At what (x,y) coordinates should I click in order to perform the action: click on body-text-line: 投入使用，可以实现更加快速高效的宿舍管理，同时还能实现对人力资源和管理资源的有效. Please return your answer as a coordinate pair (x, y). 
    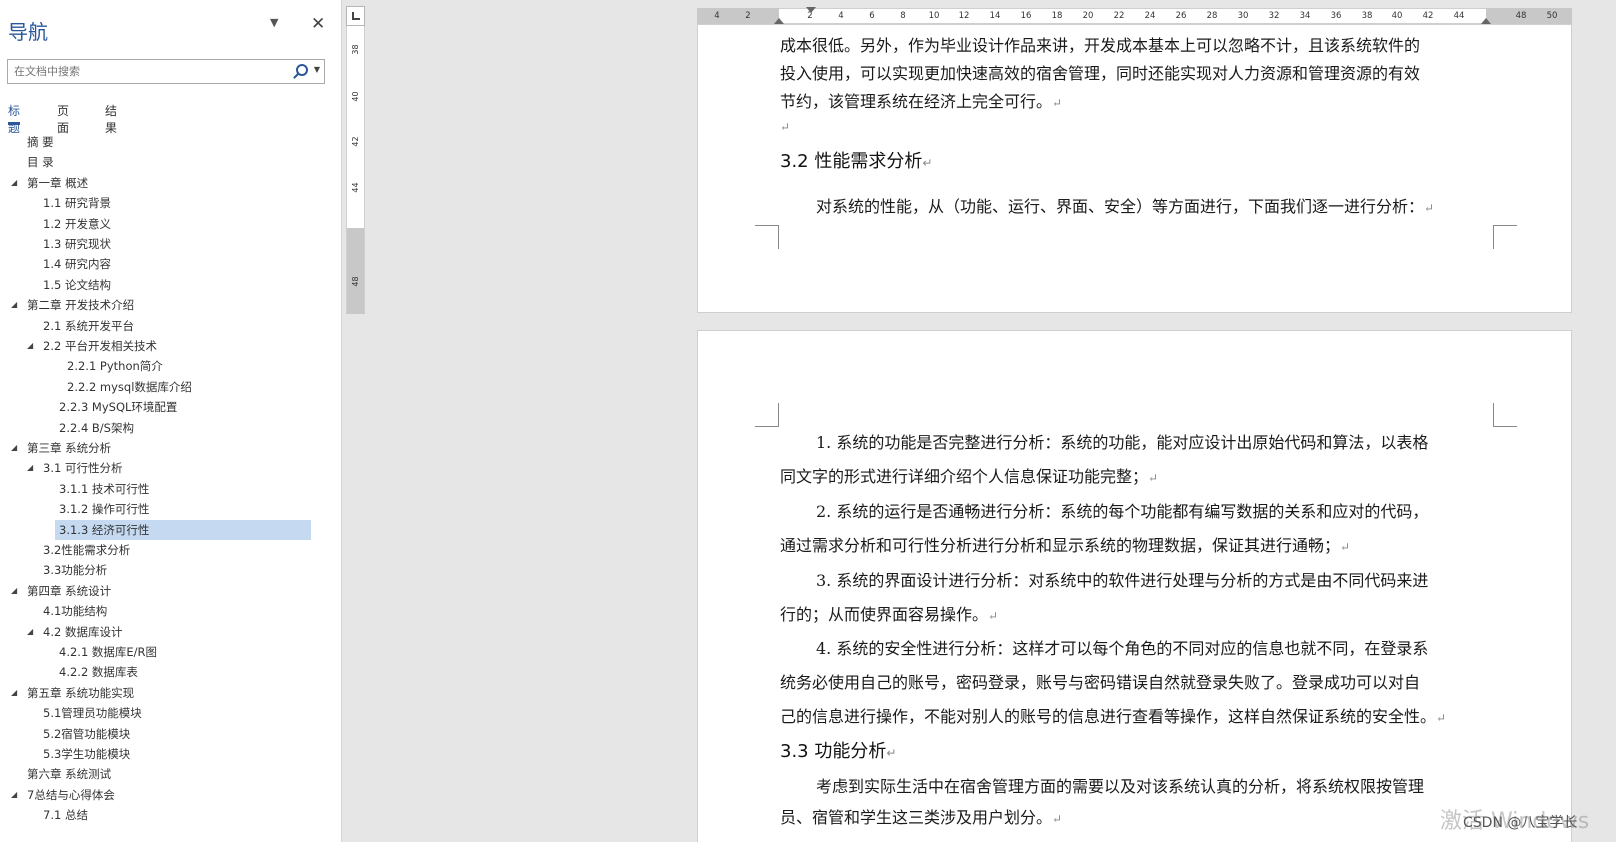
    Looking at the image, I should click on (1100, 73).